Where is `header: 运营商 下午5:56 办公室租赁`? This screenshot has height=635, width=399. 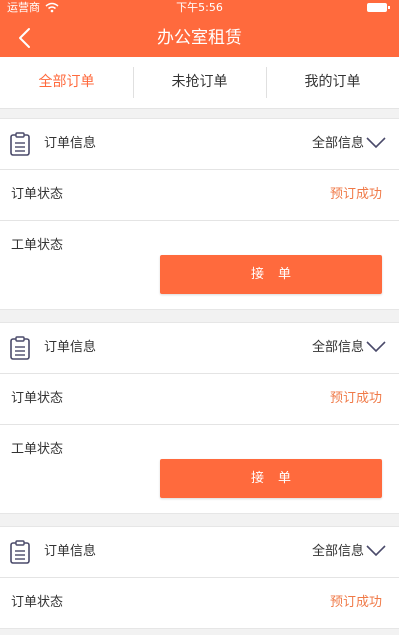
header: 运营商 下午5:56 办公室租赁 is located at coordinates (199, 28).